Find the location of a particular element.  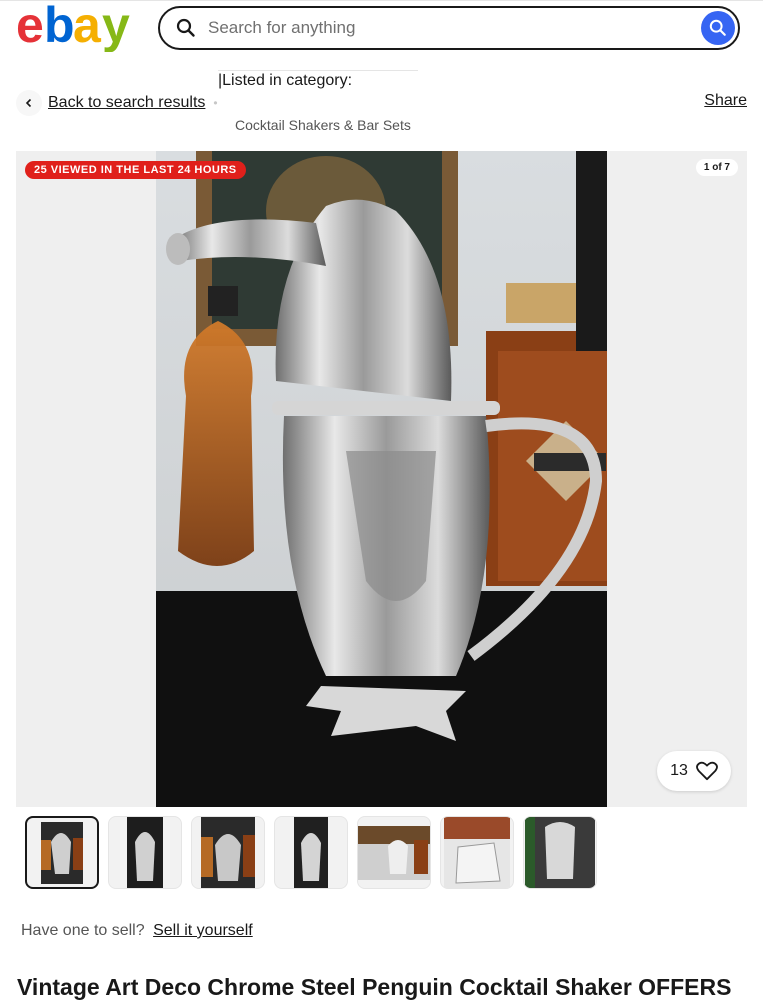

watch-button: 13 is located at coordinates (694, 771).